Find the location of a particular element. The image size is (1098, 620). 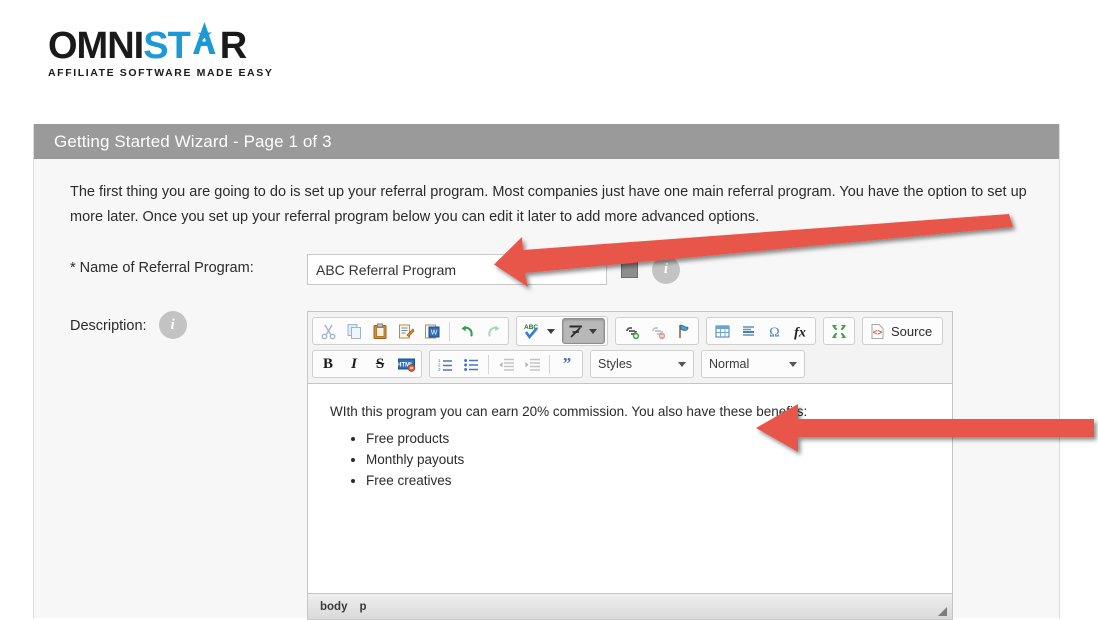

page-title: Getting Started Wizard - Page 1 of 3 is located at coordinates (193, 141).